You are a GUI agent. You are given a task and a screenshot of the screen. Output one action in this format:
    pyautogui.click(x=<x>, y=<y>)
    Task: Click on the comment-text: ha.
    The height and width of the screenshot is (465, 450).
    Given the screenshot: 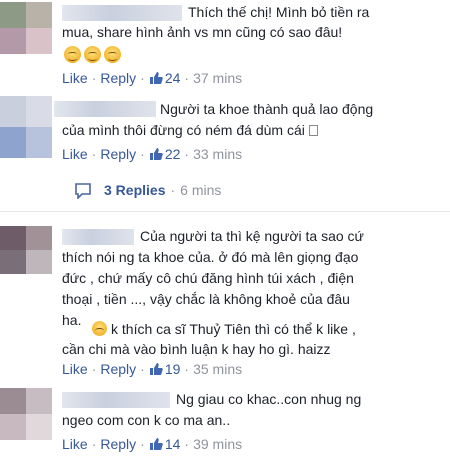 What is the action you would take?
    pyautogui.click(x=72, y=320)
    